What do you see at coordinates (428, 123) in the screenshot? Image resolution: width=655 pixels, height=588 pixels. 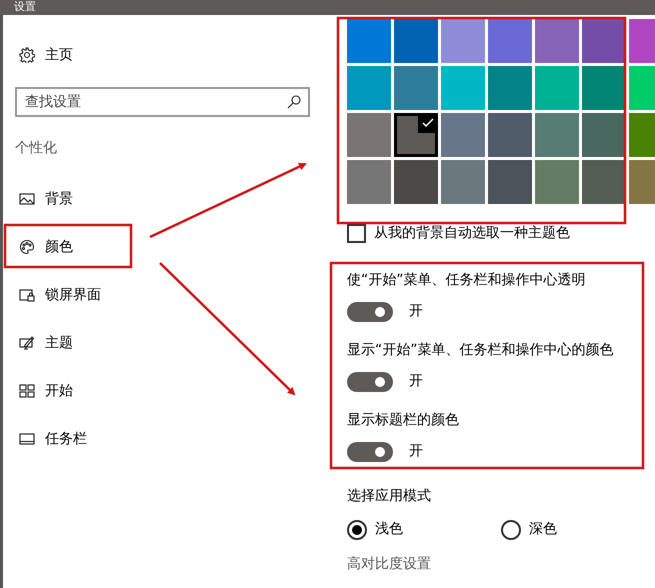 I see `check-icon` at bounding box center [428, 123].